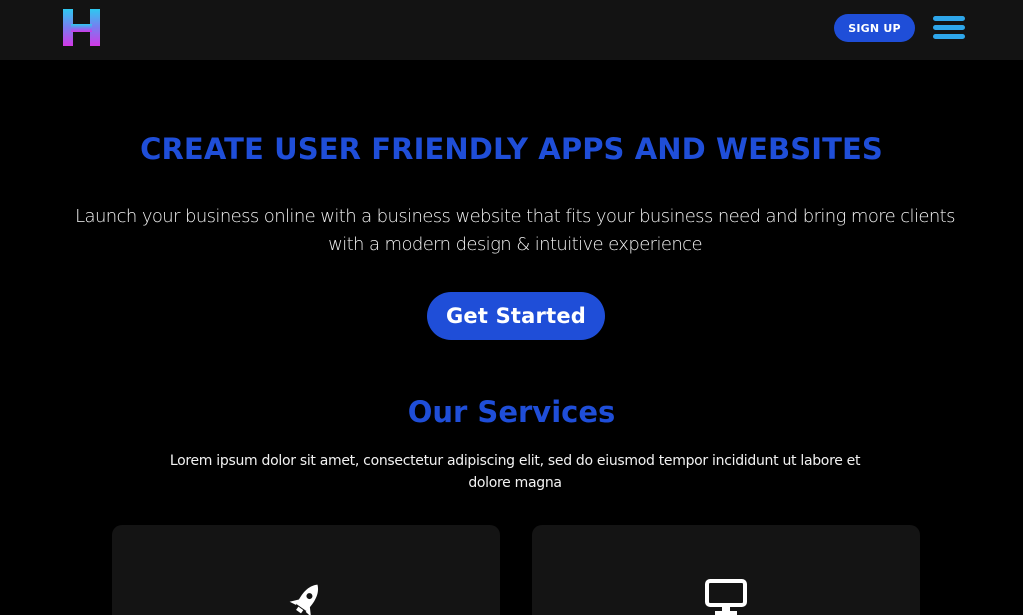  What do you see at coordinates (304, 599) in the screenshot?
I see `rocket-icon` at bounding box center [304, 599].